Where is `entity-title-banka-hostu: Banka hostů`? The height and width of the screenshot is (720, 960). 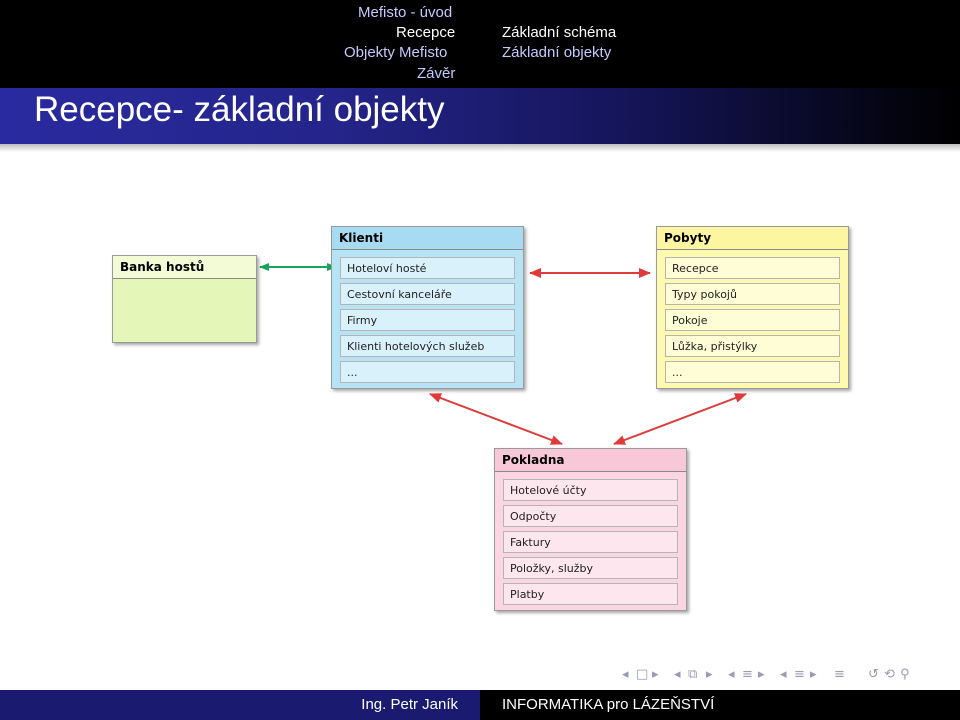
entity-title-banka-hostu: Banka hostů is located at coordinates (184, 267).